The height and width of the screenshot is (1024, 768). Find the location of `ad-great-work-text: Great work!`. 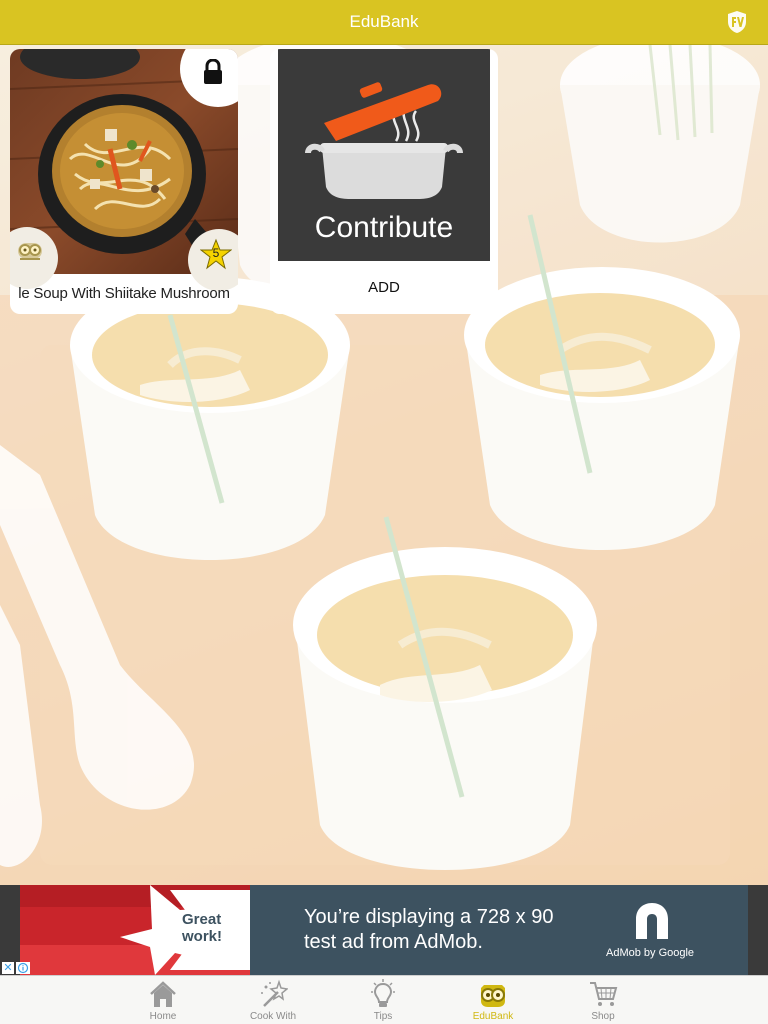

ad-great-work-text: Great work! is located at coordinates (202, 928).